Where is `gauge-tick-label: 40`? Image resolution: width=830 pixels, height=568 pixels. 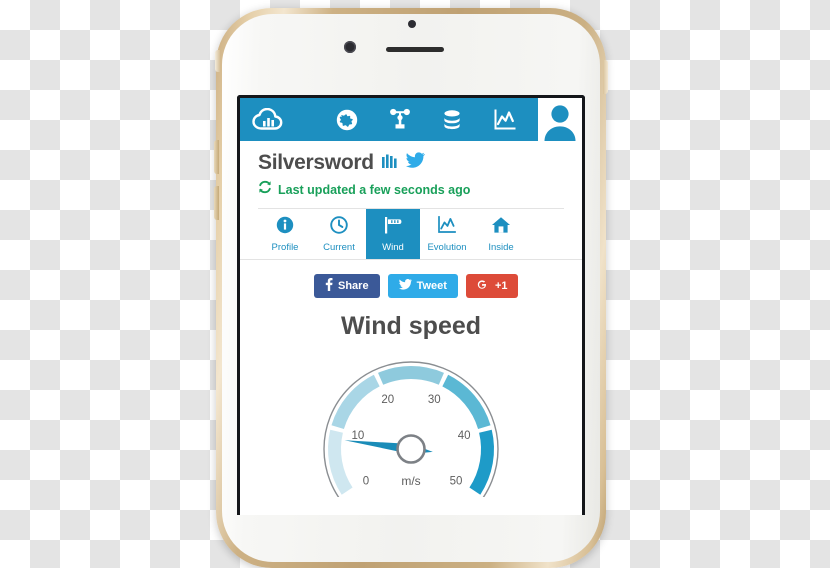
gauge-tick-label: 40 is located at coordinates (464, 436).